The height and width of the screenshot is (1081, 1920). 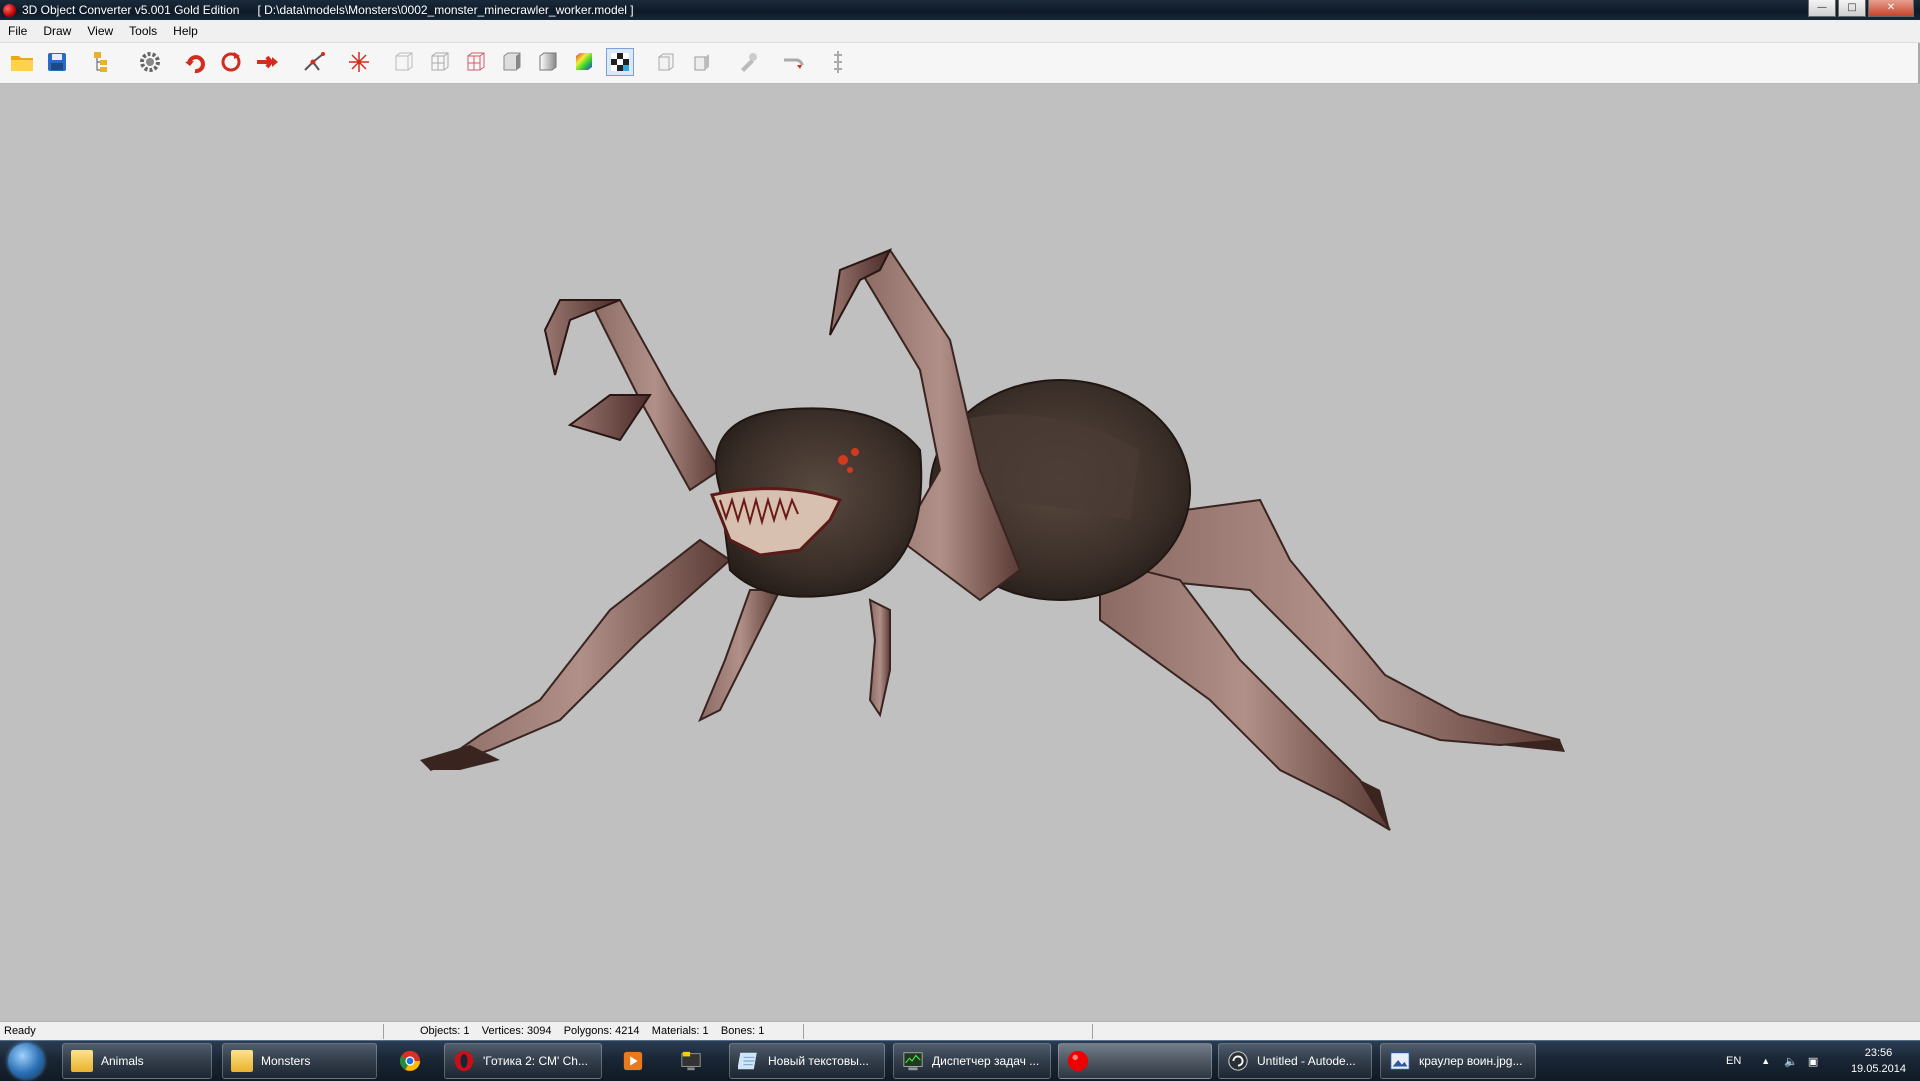 I want to click on task-animals: Animals, so click(x=137, y=1061).